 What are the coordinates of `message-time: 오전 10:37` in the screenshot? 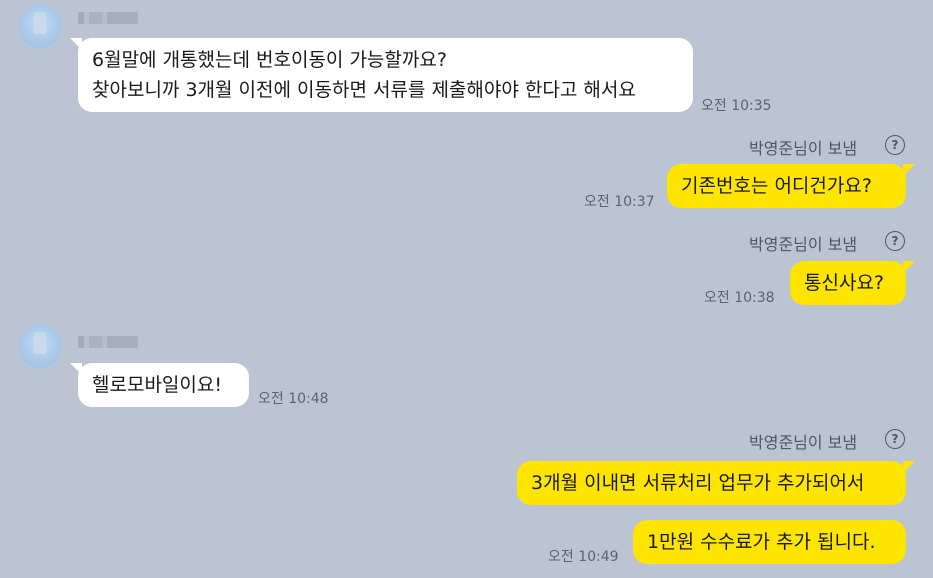 It's located at (619, 202).